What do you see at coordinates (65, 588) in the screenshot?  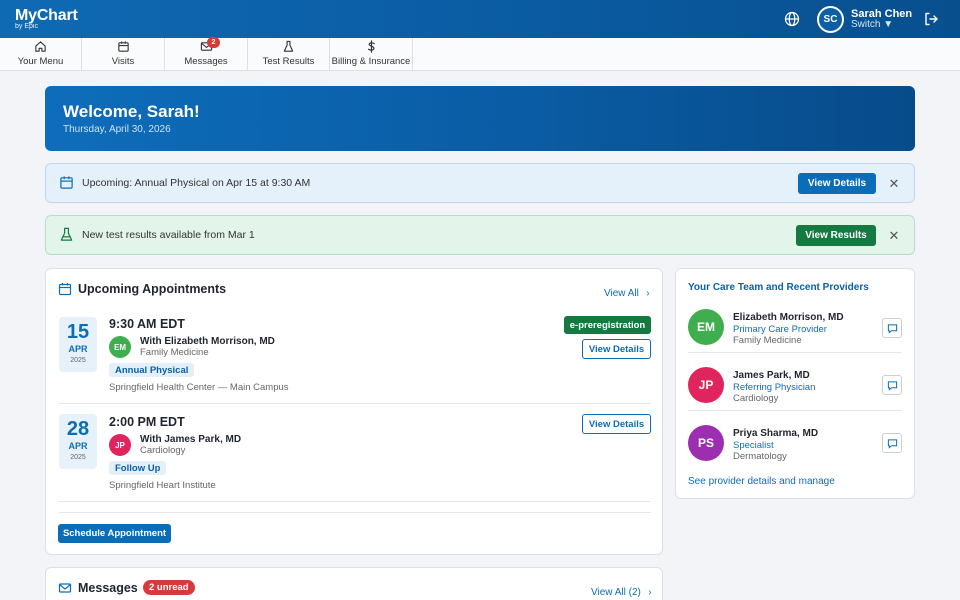 I see `envelope-icon` at bounding box center [65, 588].